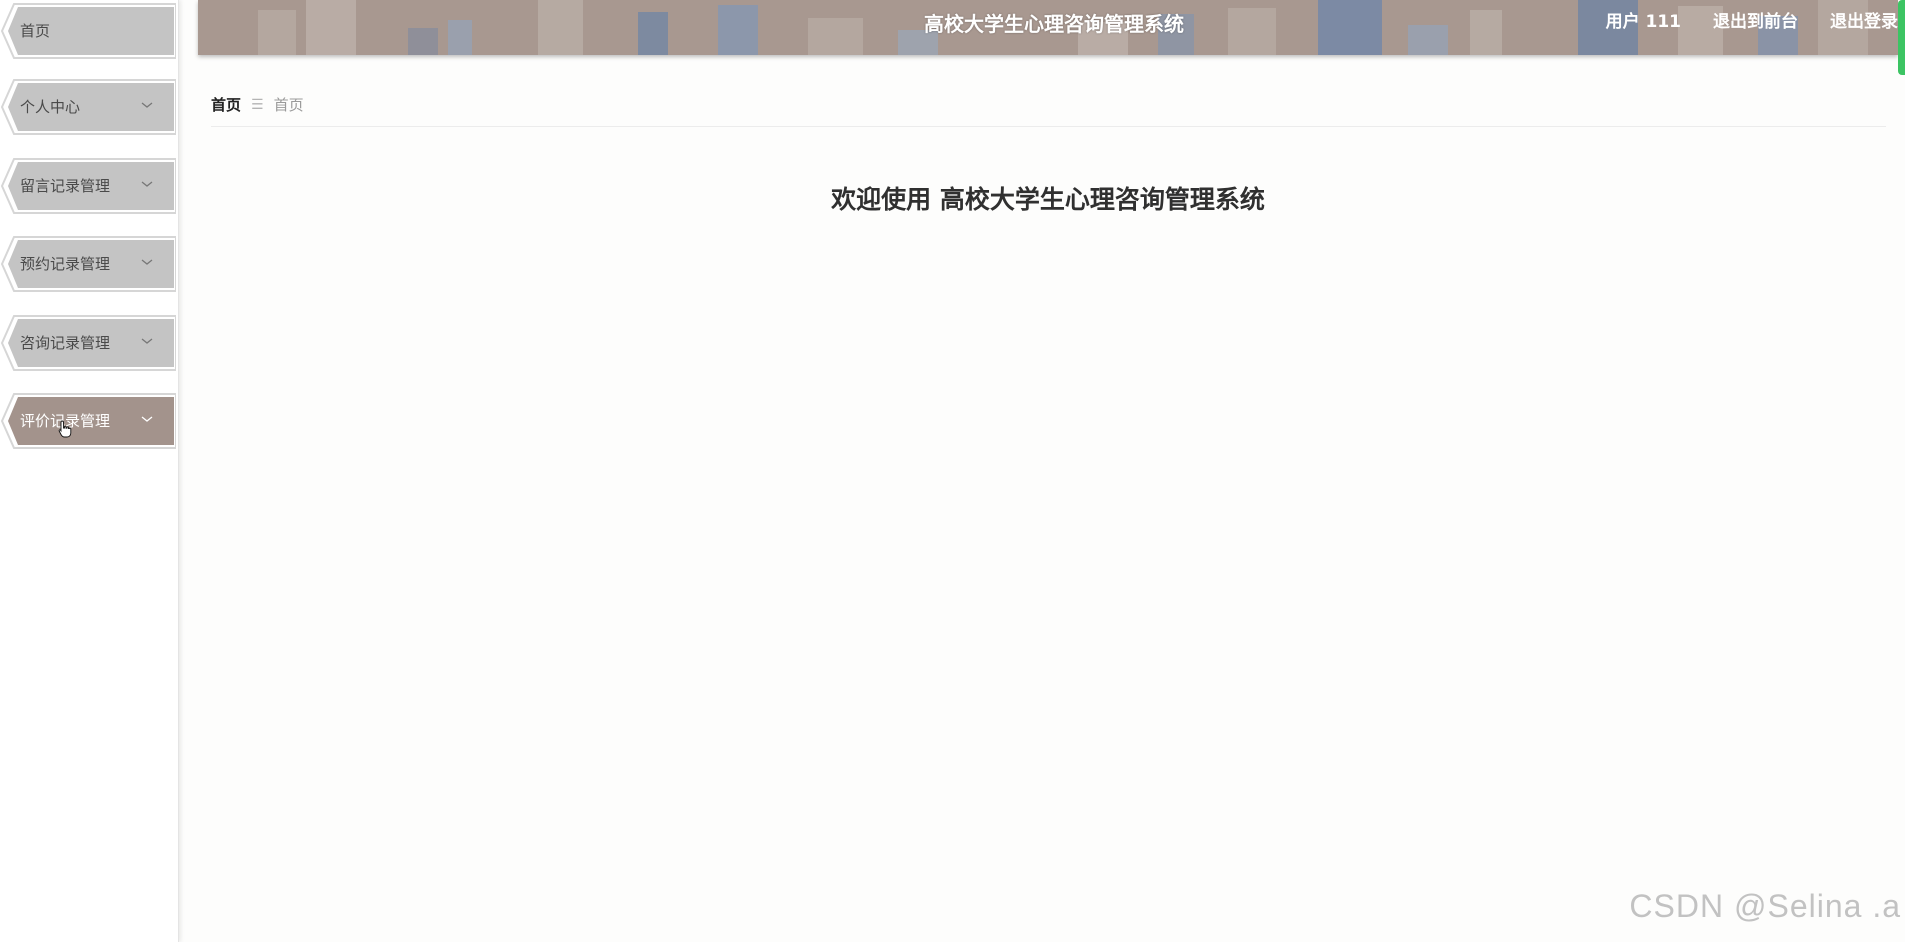 The height and width of the screenshot is (942, 1905). I want to click on sidebar-item-appointment-records: 预约记录管理, so click(88, 264).